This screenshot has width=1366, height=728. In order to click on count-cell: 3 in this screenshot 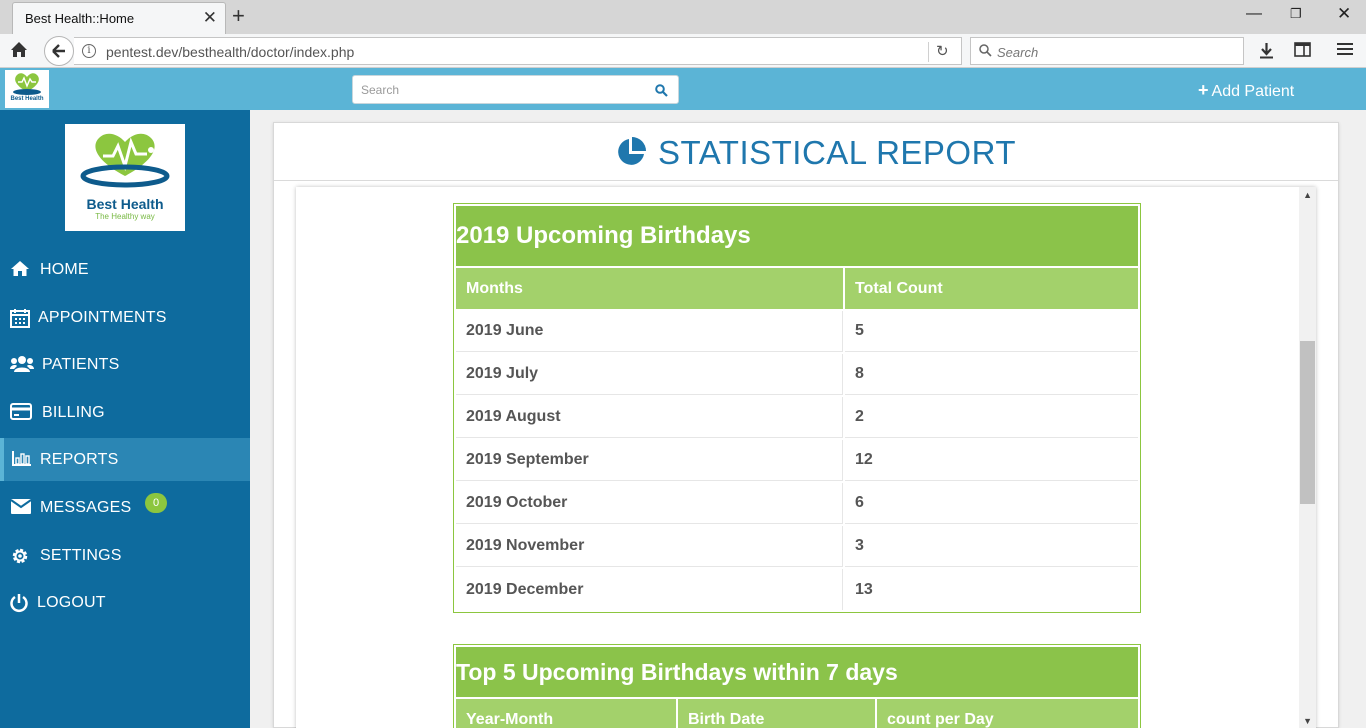, I will do `click(991, 546)`.